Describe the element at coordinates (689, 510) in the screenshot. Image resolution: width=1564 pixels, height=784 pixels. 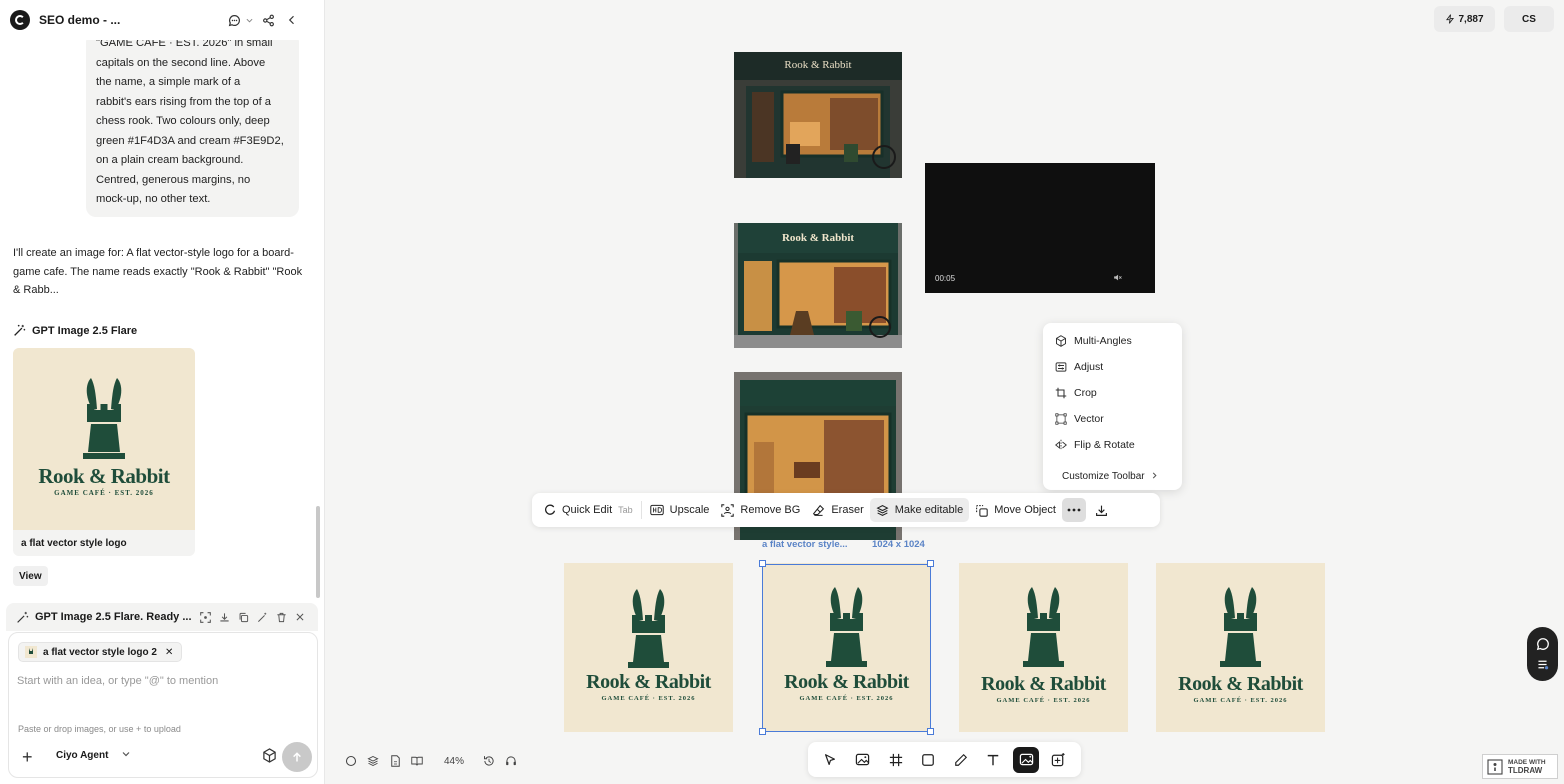
I see `upscale-label: Upscale` at that location.